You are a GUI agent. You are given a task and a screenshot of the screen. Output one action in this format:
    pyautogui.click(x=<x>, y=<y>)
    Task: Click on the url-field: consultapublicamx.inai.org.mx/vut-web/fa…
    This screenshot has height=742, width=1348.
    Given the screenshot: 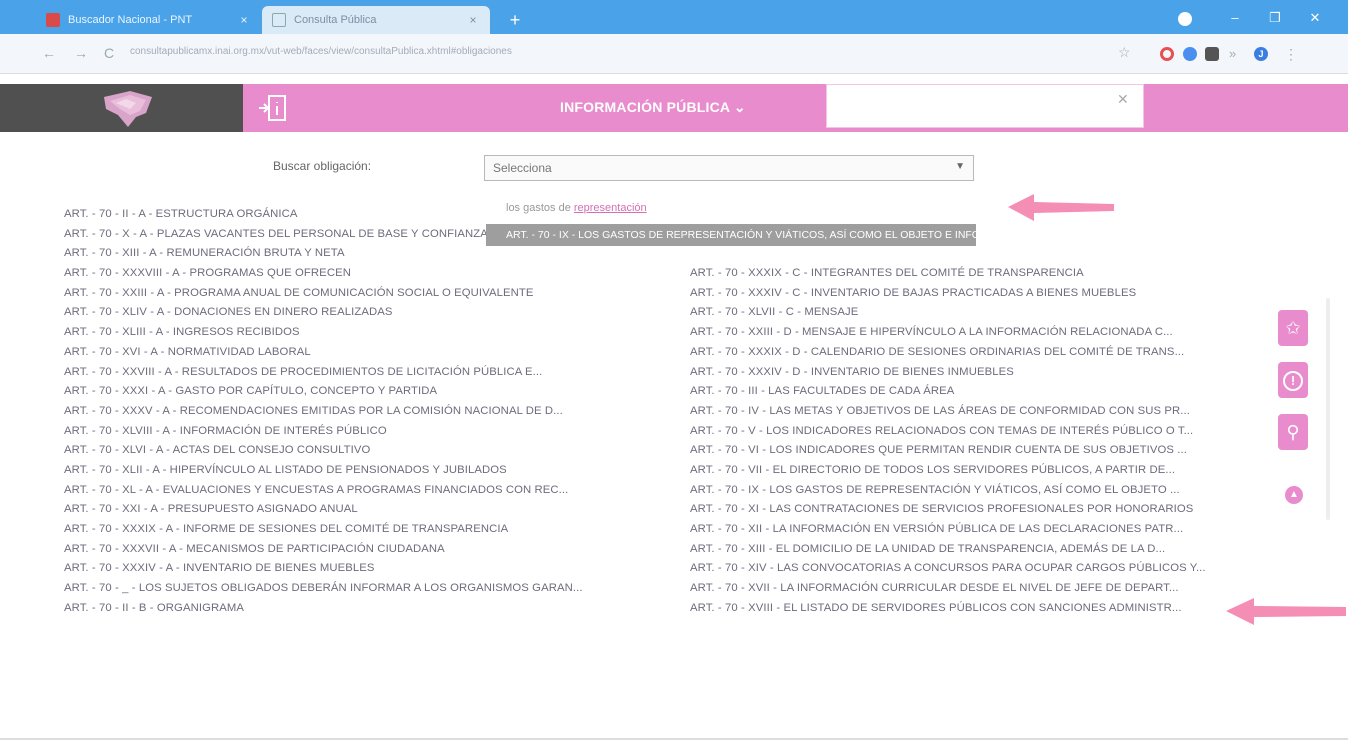 What is the action you would take?
    pyautogui.click(x=600, y=55)
    